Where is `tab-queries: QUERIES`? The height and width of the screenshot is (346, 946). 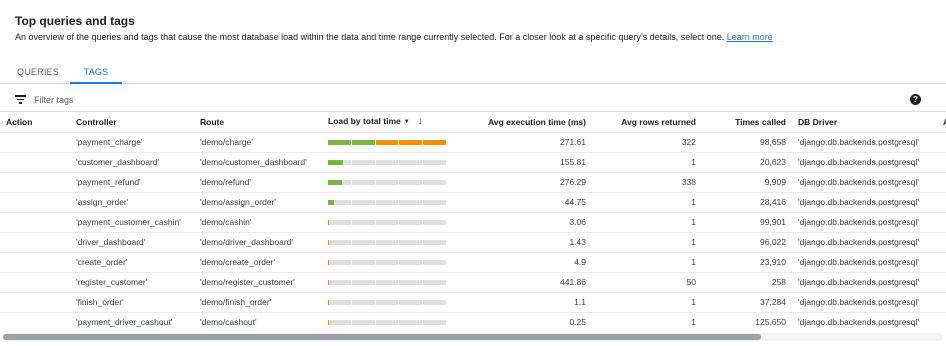
tab-queries: QUERIES is located at coordinates (38, 73).